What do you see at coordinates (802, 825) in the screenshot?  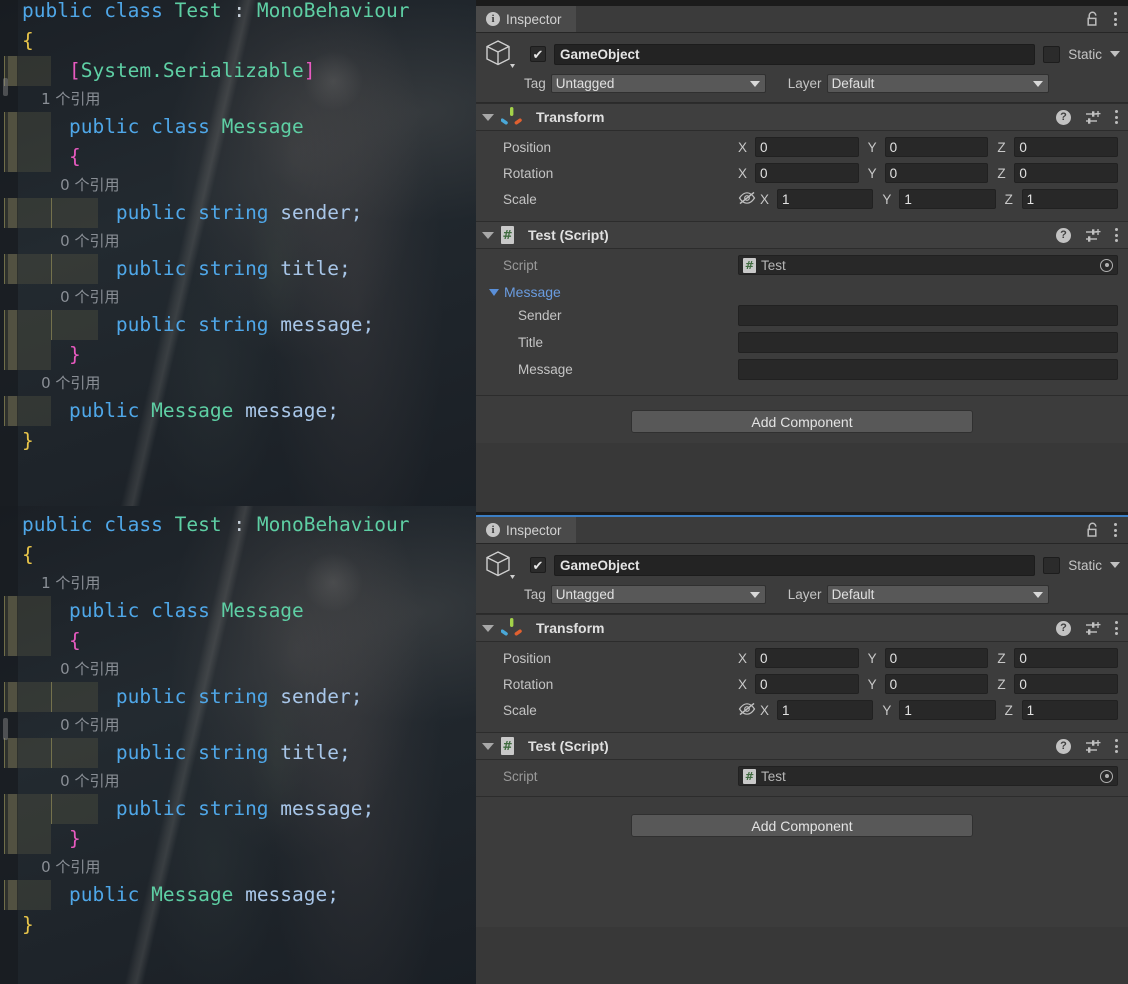 I see `add-component-button-bottom: Add Component` at bounding box center [802, 825].